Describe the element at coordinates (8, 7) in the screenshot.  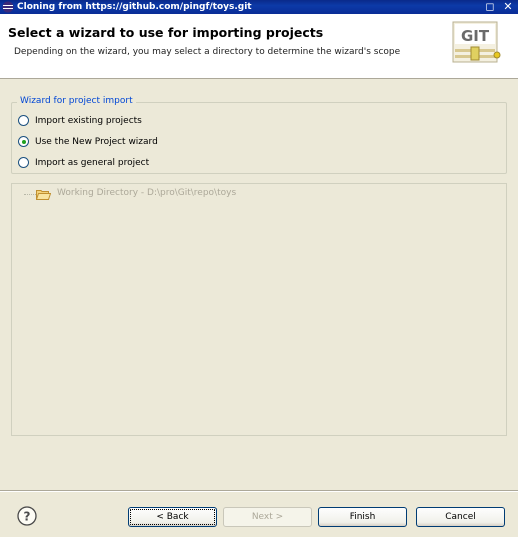
I see `eclipse-app-icon` at that location.